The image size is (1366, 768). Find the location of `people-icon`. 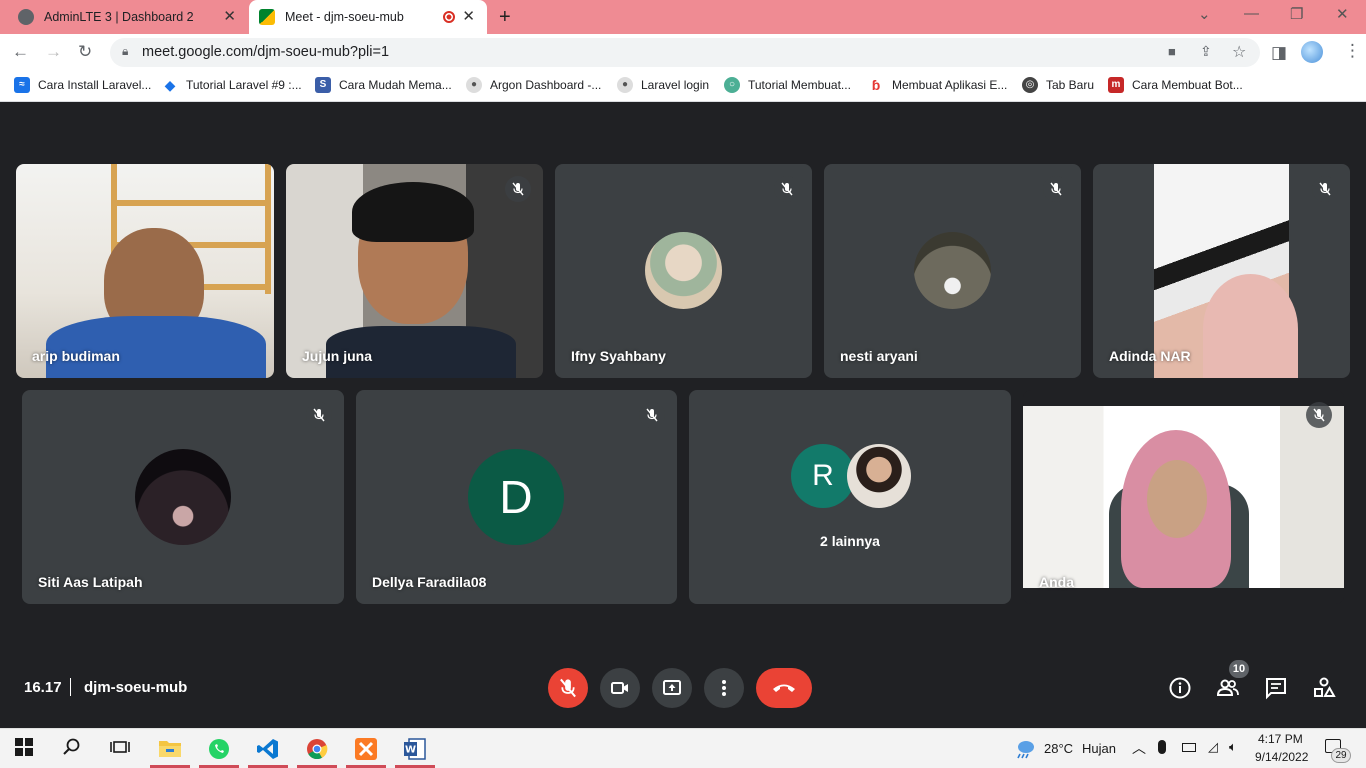

people-icon is located at coordinates (1227, 687).